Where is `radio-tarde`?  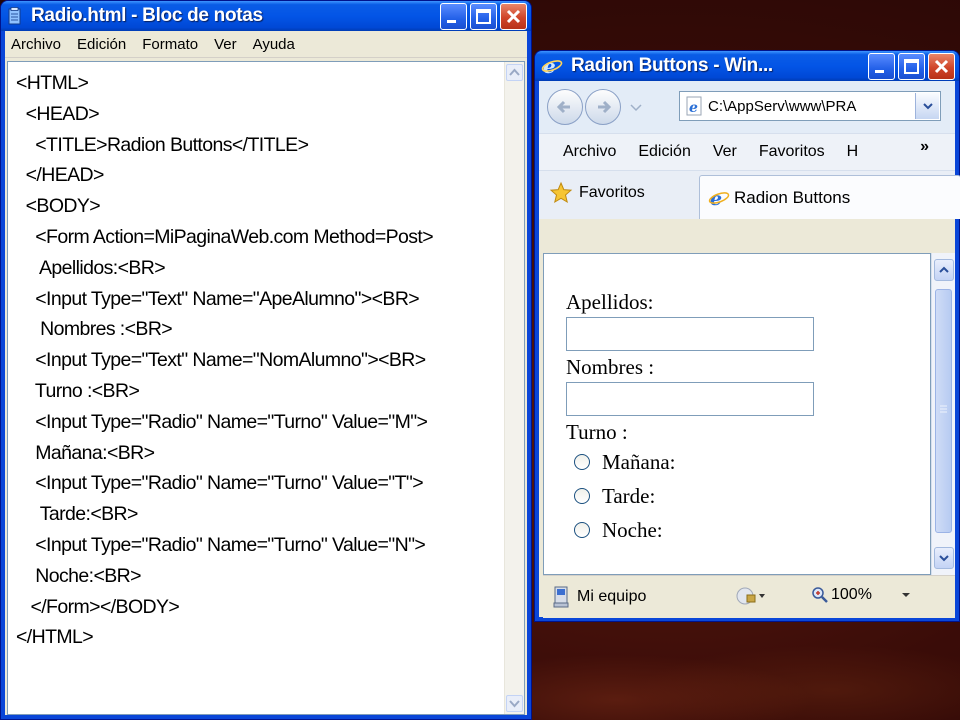
radio-tarde is located at coordinates (582, 496).